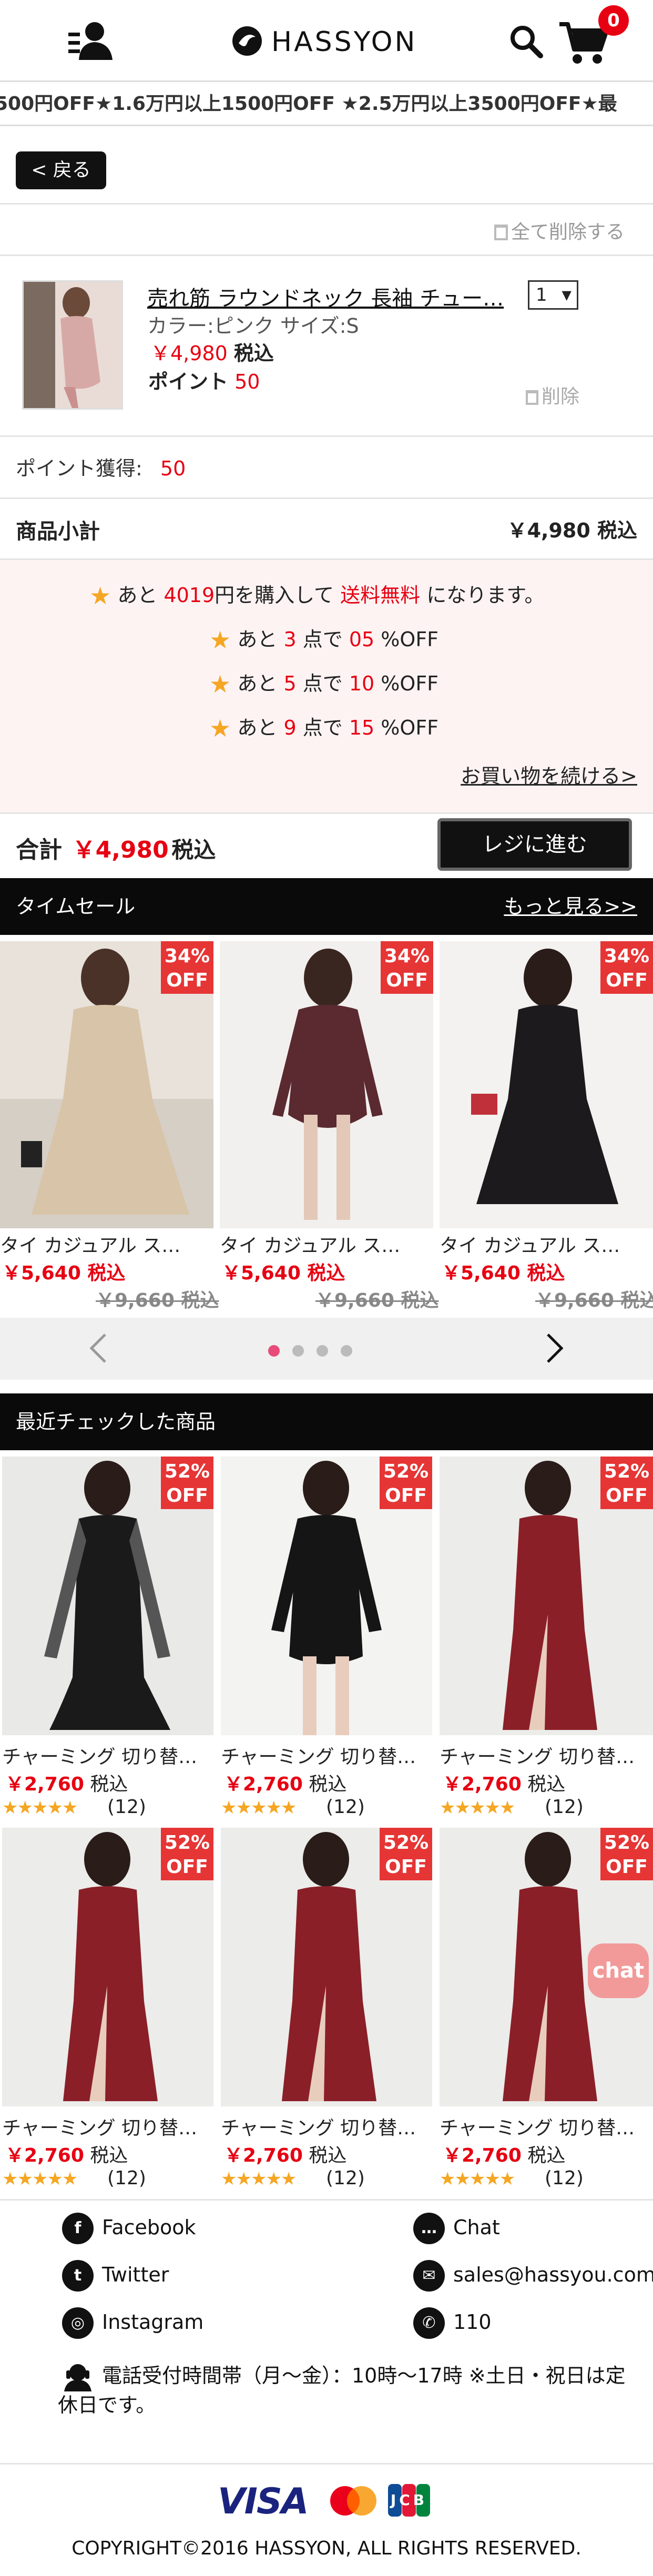 The image size is (653, 2576). What do you see at coordinates (553, 2274) in the screenshot?
I see `email-link: sales@hassyou.com` at bounding box center [553, 2274].